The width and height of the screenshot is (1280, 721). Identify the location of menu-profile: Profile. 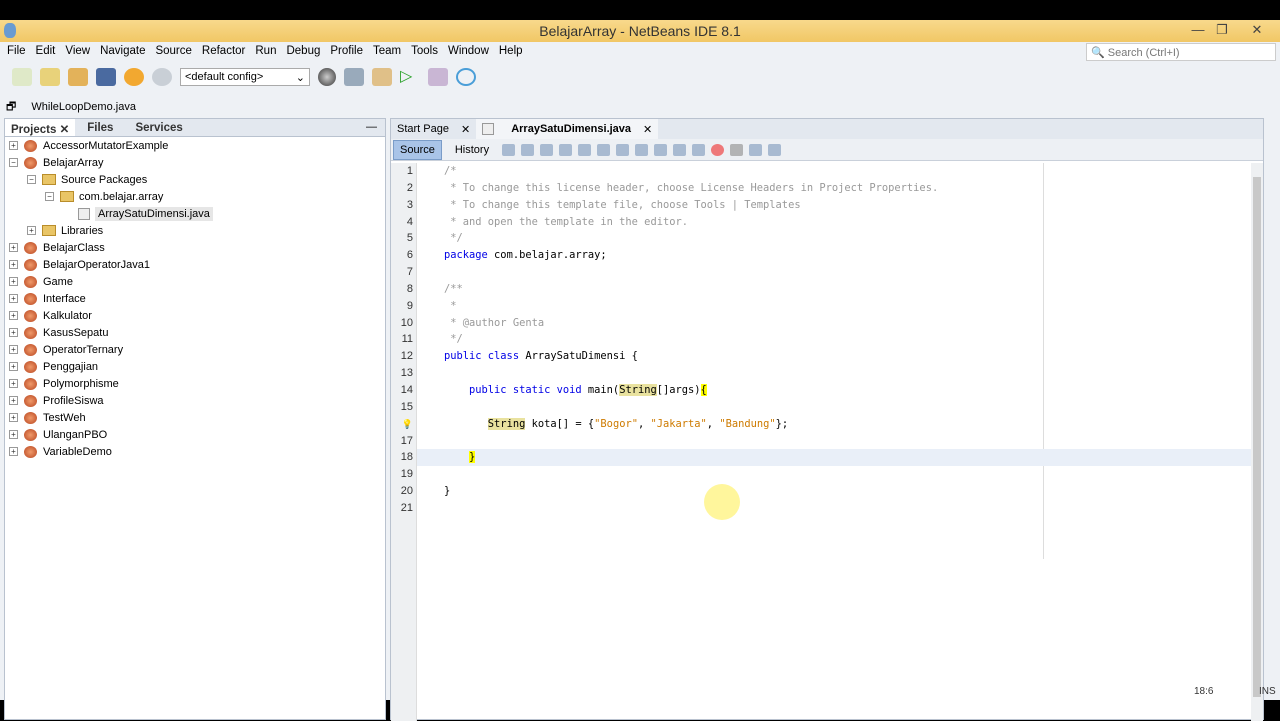
(346, 52).